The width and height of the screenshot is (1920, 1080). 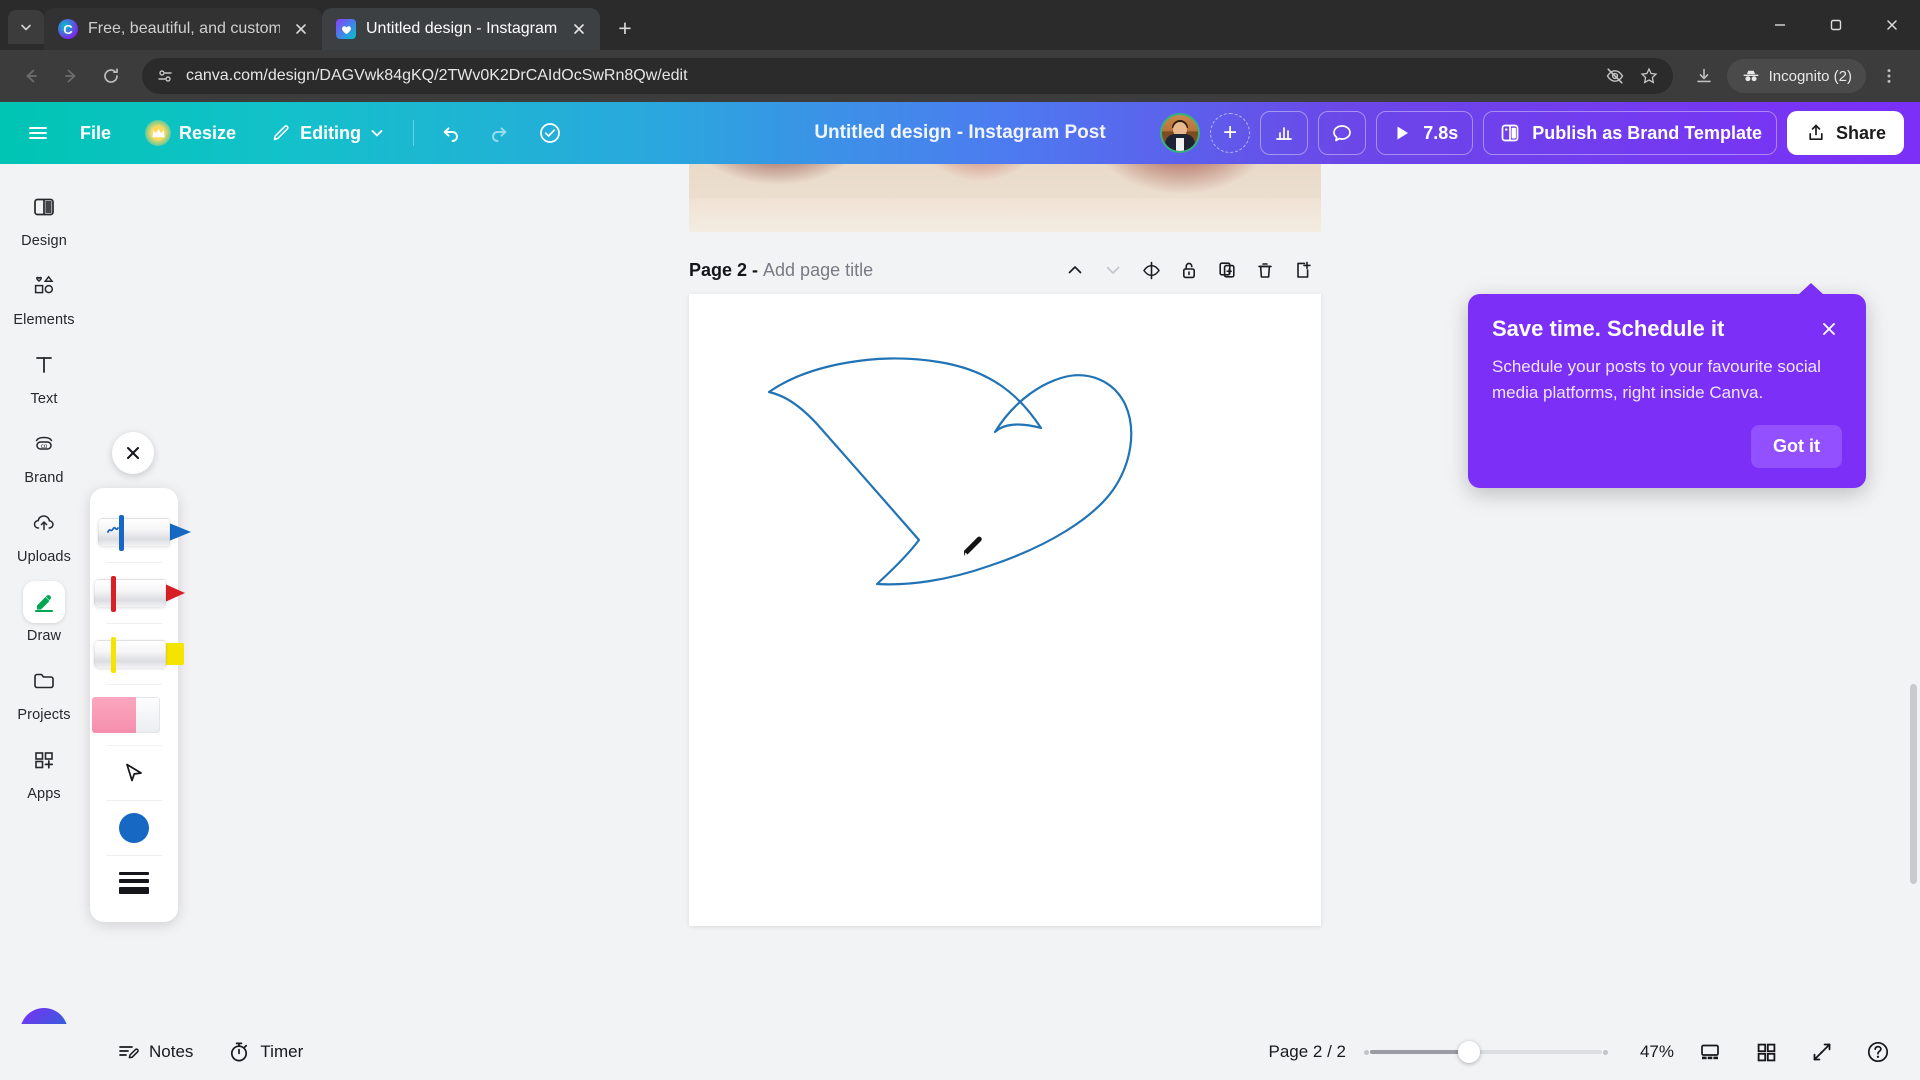 I want to click on sidebar-item-apps: Apps, so click(x=44, y=769).